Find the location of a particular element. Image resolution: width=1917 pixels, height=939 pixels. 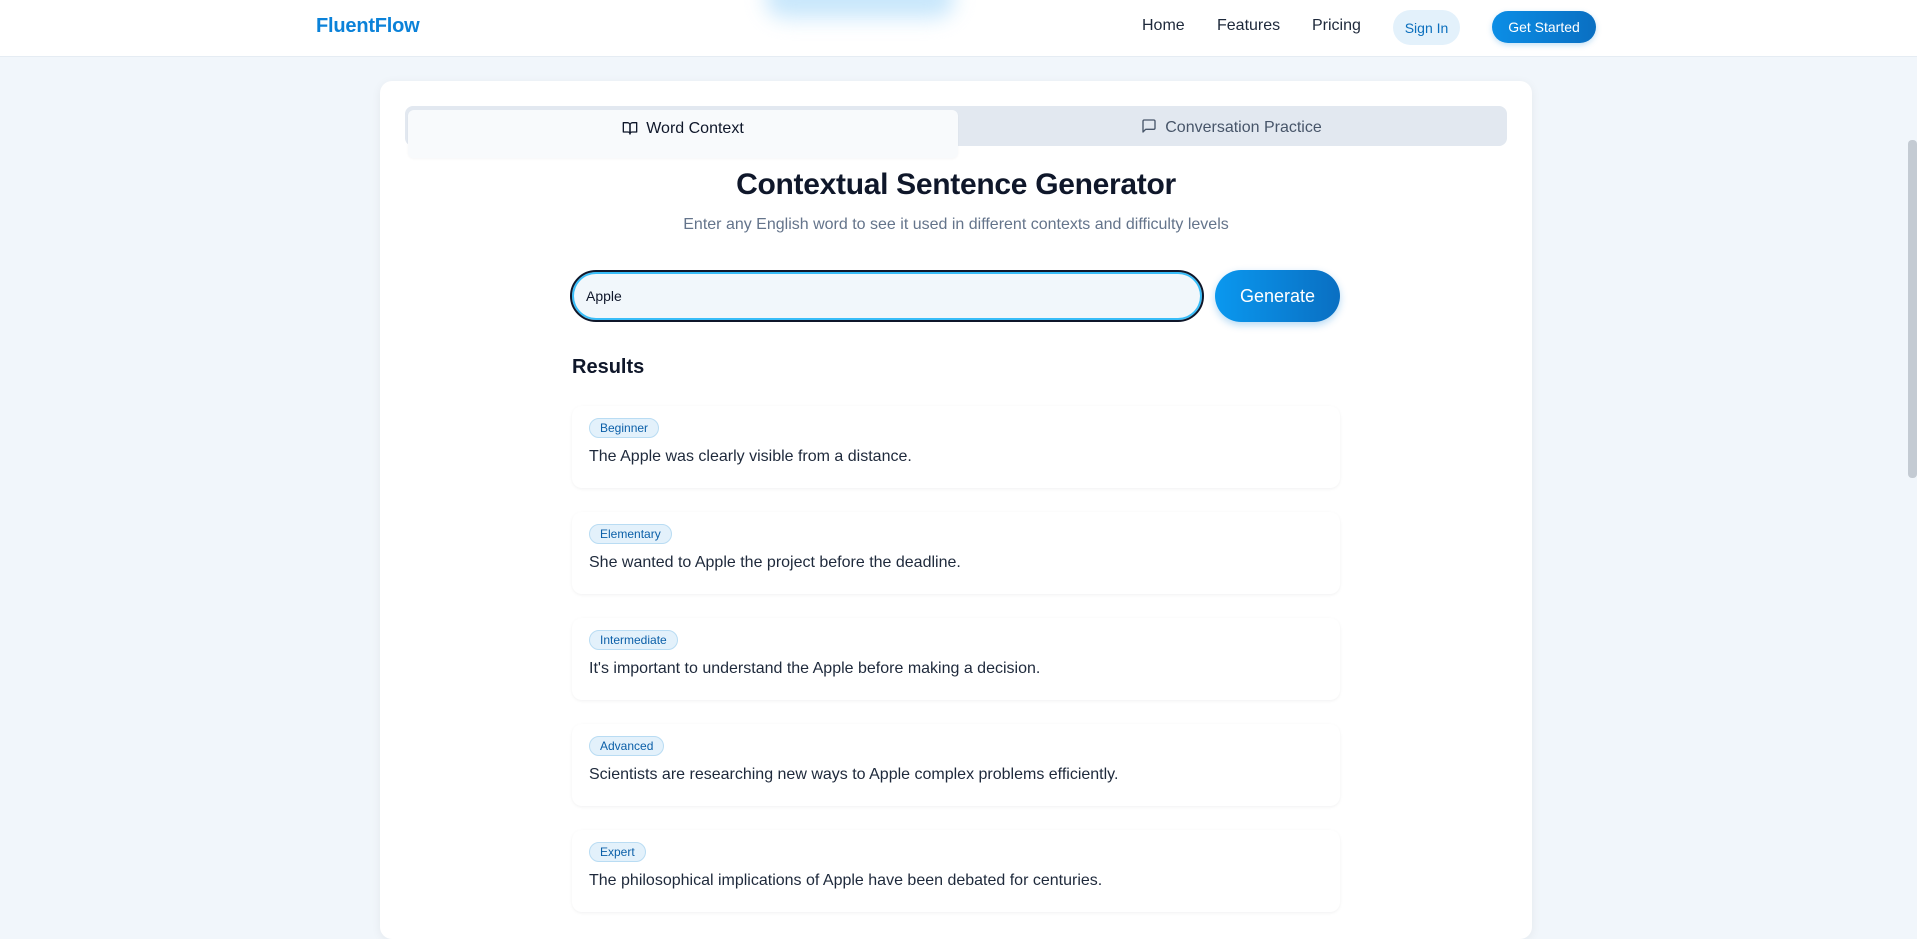

nav-link-pricing: Pricing is located at coordinates (1336, 26).